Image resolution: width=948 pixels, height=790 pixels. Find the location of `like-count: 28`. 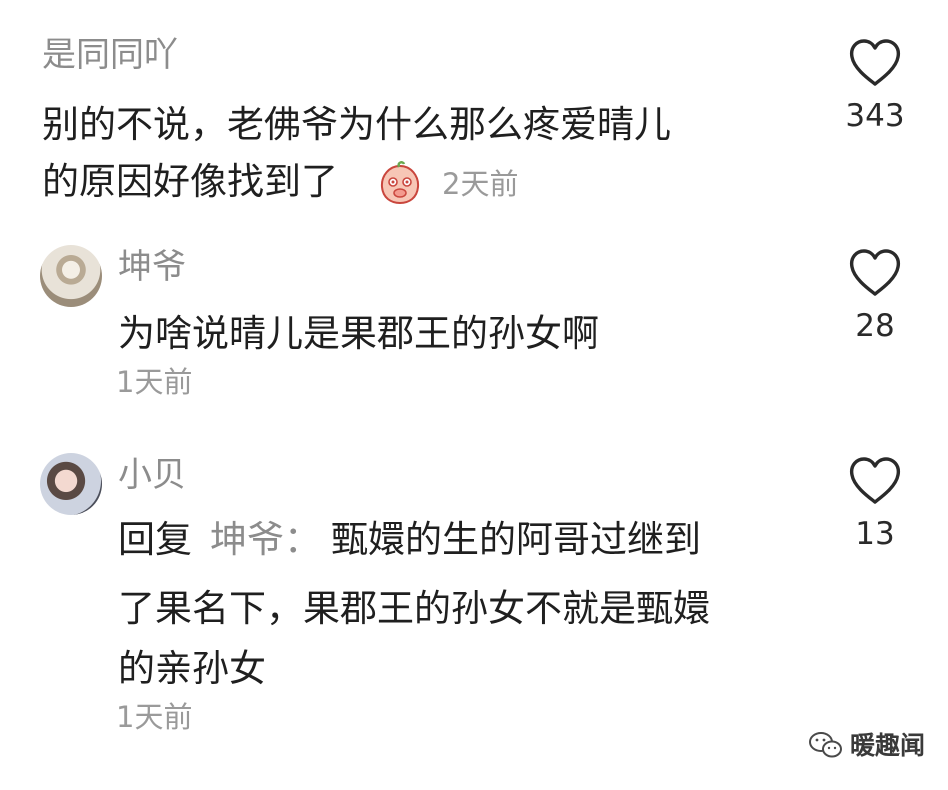

like-count: 28 is located at coordinates (875, 326).